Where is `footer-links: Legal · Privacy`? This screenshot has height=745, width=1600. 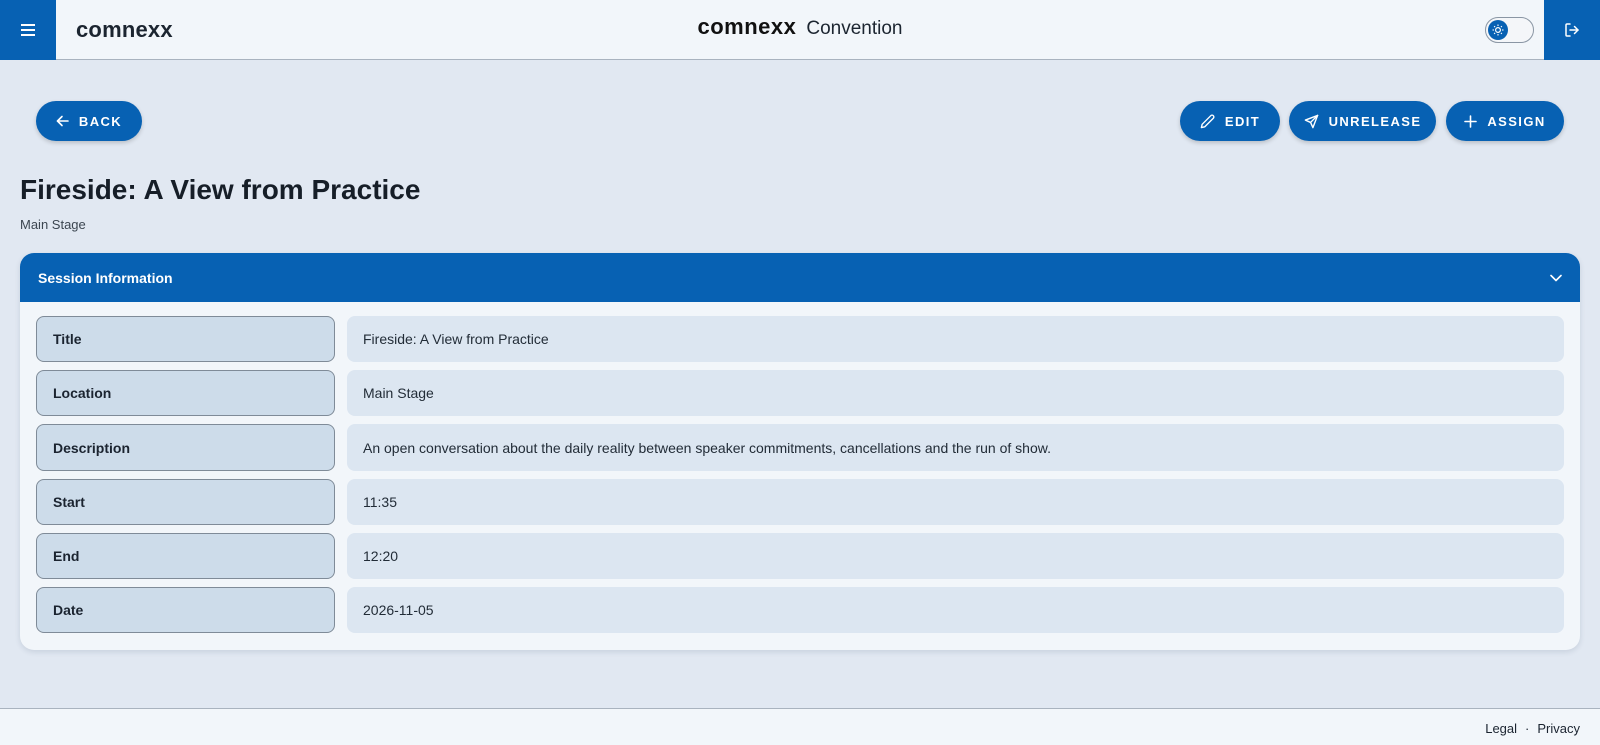 footer-links: Legal · Privacy is located at coordinates (1532, 728).